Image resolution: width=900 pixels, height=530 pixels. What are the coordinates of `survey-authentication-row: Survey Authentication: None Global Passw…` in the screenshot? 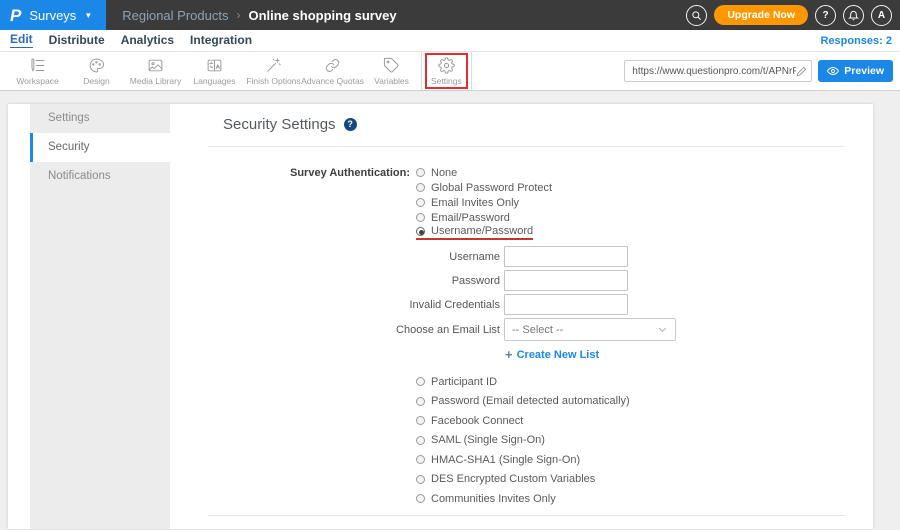 It's located at (526, 202).